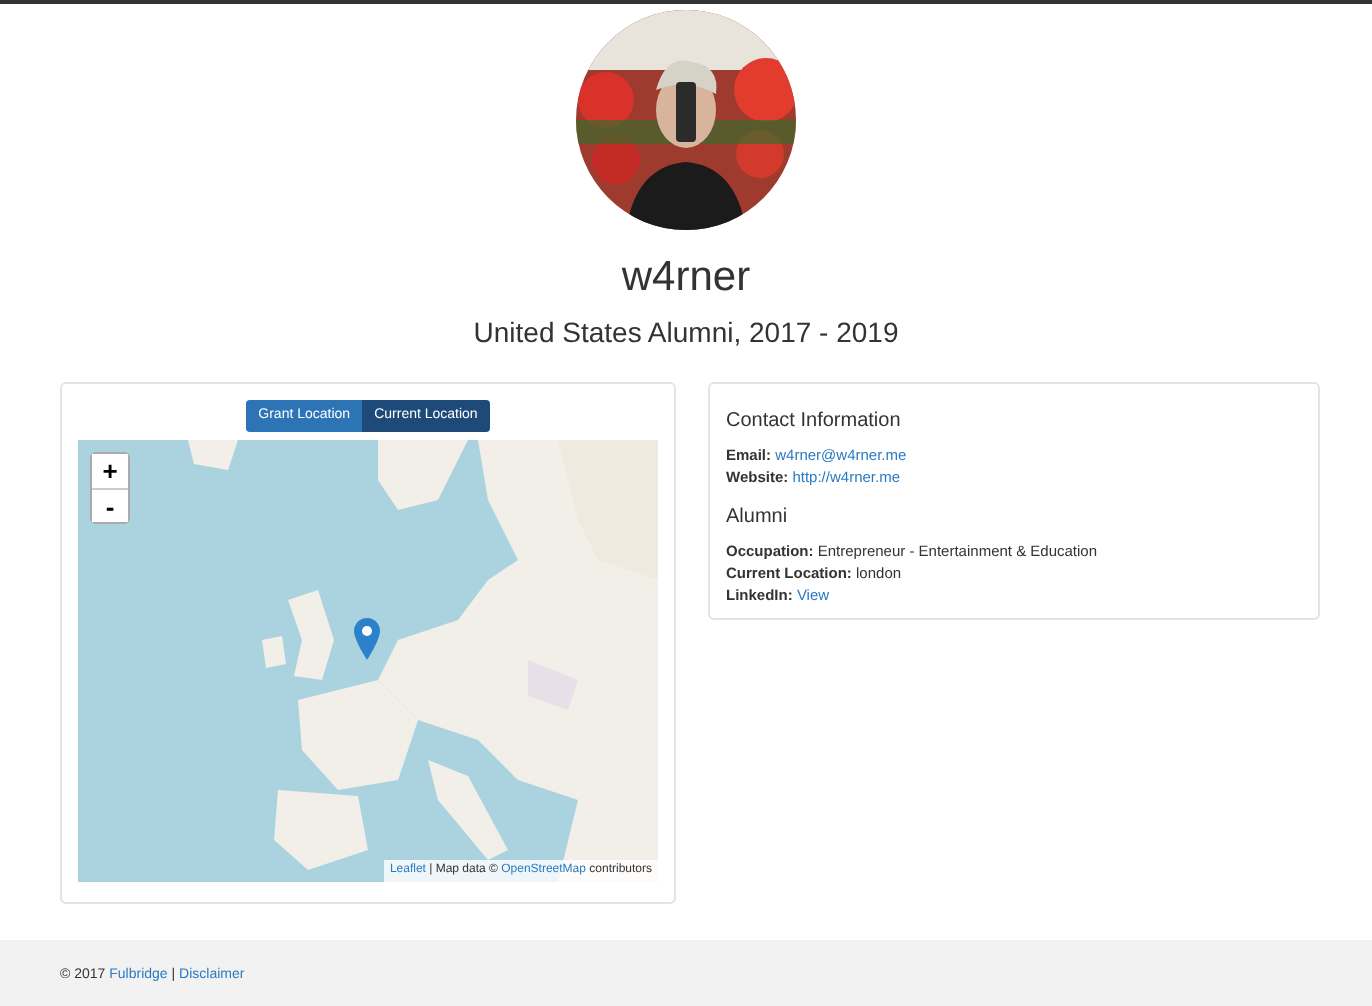  What do you see at coordinates (686, 333) in the screenshot?
I see `subtitle: United States Alumni, 2017 - 2019` at bounding box center [686, 333].